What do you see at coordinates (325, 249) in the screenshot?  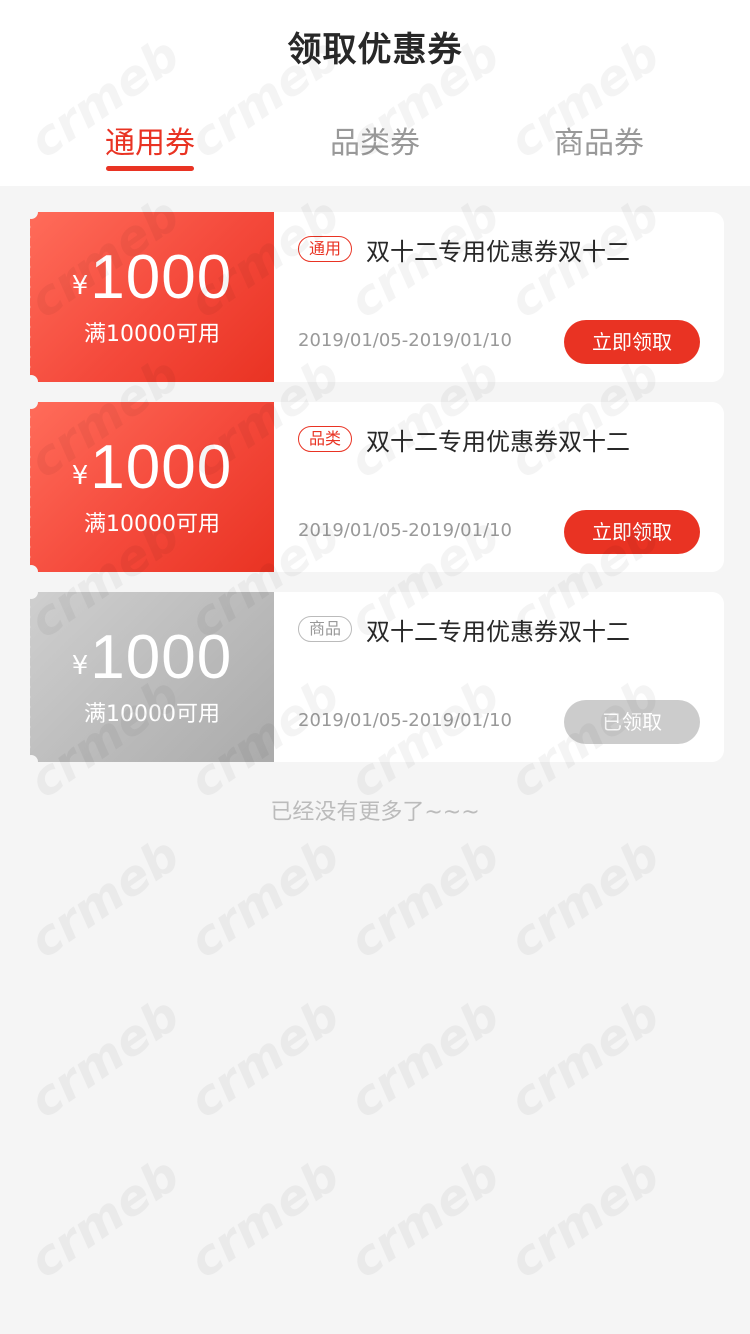 I see `coupon-type-tag: 通用` at bounding box center [325, 249].